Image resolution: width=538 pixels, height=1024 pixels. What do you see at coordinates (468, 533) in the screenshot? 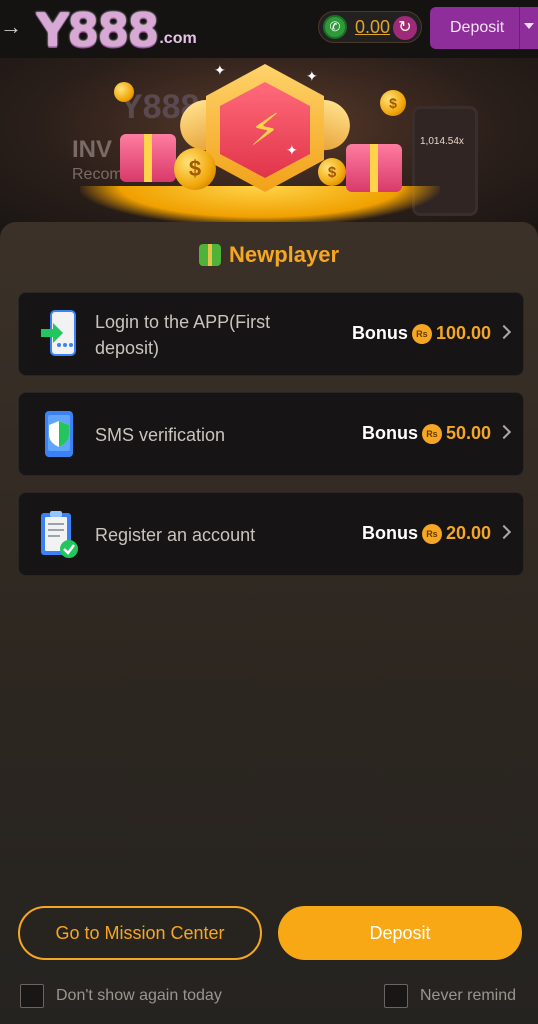
I see `bonus-amount: 20.00` at bounding box center [468, 533].